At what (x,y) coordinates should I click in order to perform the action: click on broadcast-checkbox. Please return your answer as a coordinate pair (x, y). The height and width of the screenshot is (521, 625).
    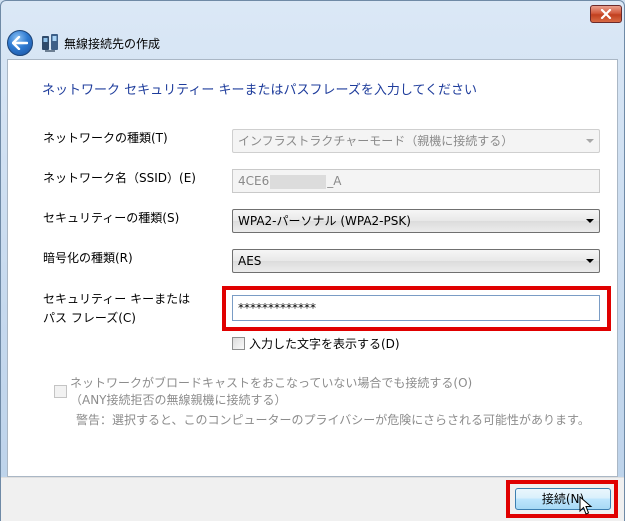
    Looking at the image, I should click on (60, 391).